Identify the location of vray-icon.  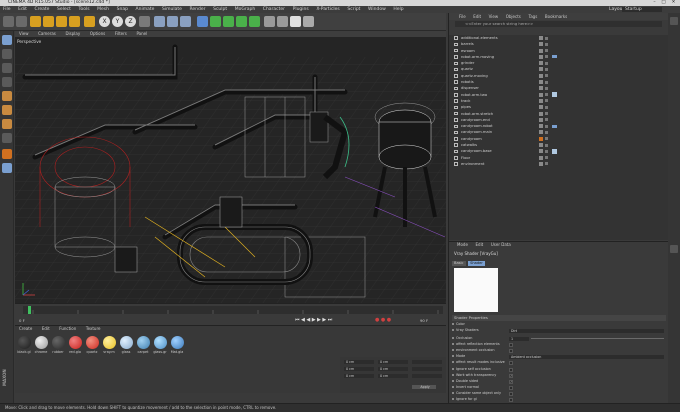
(308, 21).